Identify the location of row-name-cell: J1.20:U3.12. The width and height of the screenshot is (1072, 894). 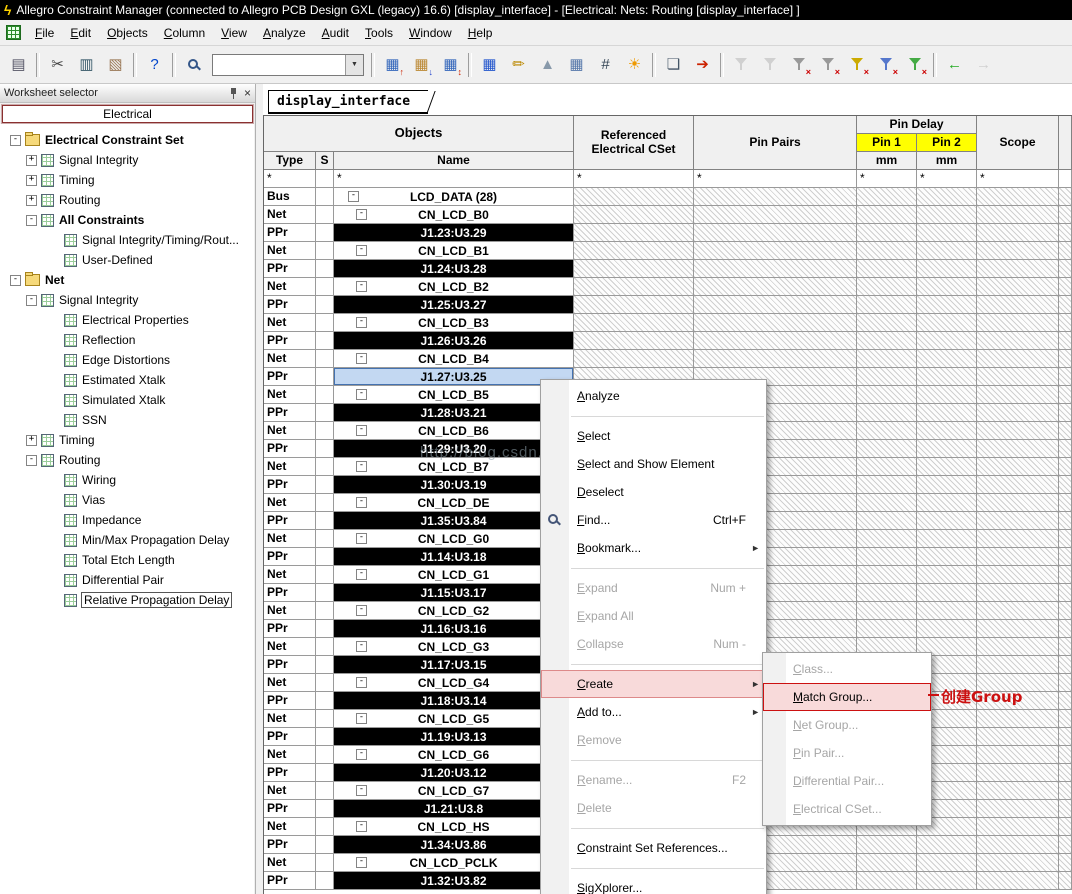
(454, 773).